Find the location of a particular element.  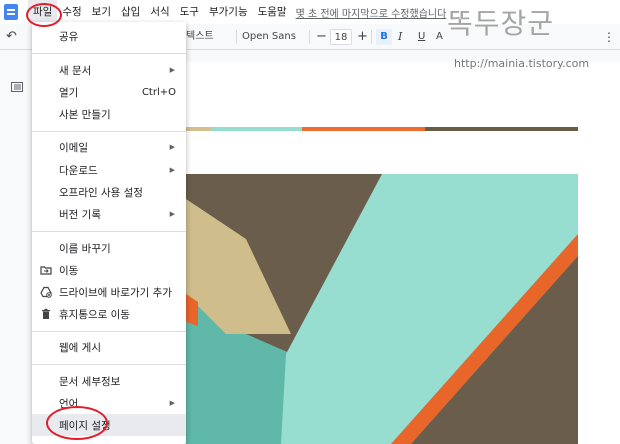

menu-format: 서식 is located at coordinates (159, 12).